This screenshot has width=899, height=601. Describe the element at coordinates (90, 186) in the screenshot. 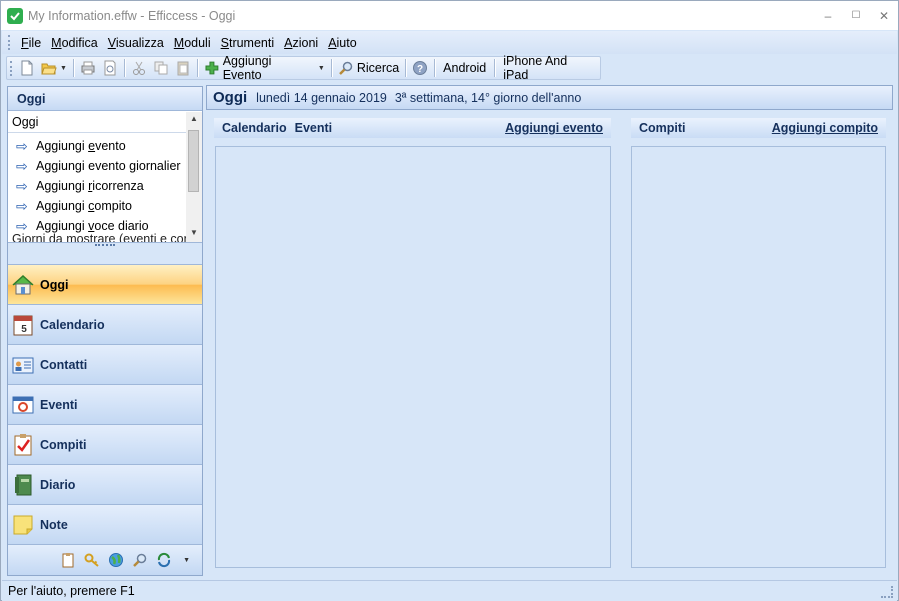

I see `task-label: Aggiungi ricorrenza` at that location.